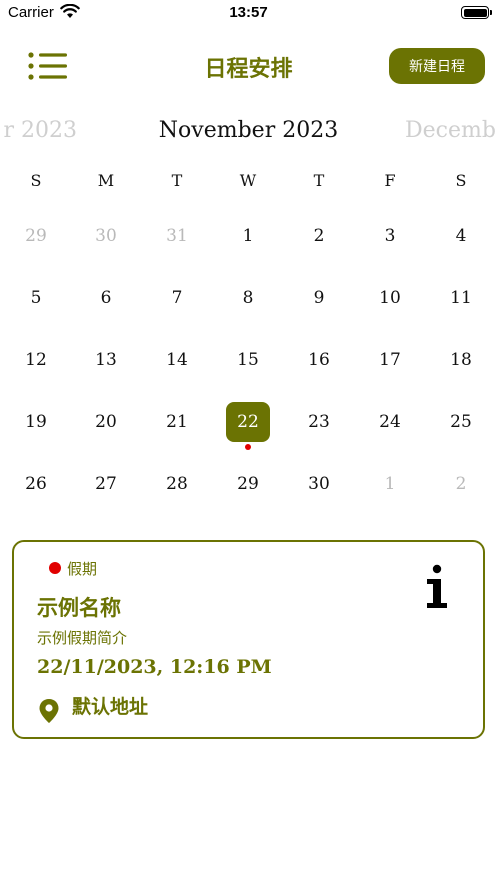 The image size is (497, 883). I want to click on menu-button, so click(48, 67).